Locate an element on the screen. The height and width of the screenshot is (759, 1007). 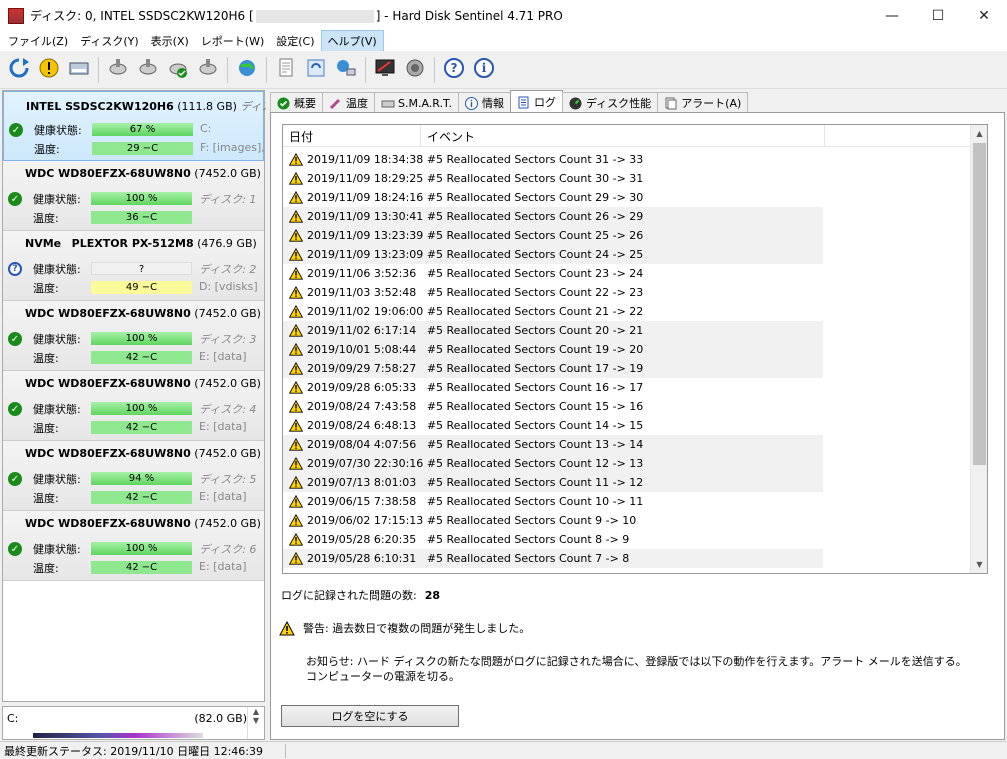
toolbar-disk-test-4-button is located at coordinates (208, 70).